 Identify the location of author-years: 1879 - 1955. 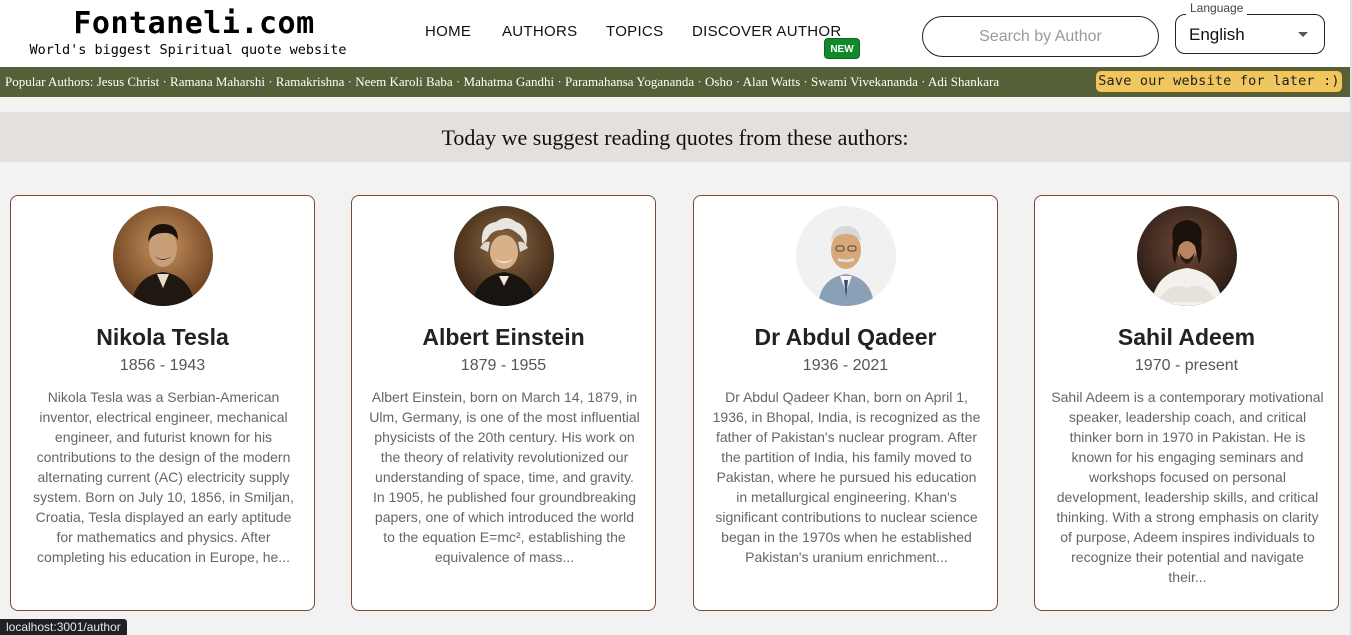
(503, 365).